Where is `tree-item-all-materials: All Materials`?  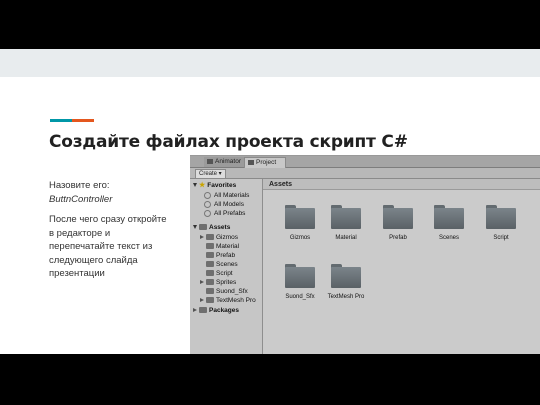 tree-item-all-materials: All Materials is located at coordinates (226, 195).